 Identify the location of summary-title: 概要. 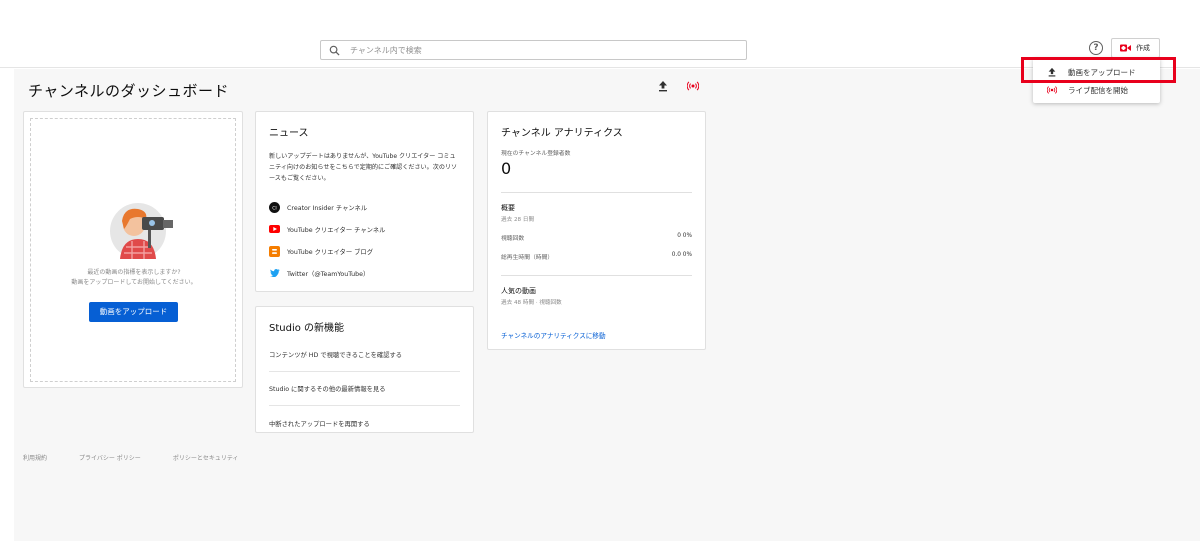
(508, 208).